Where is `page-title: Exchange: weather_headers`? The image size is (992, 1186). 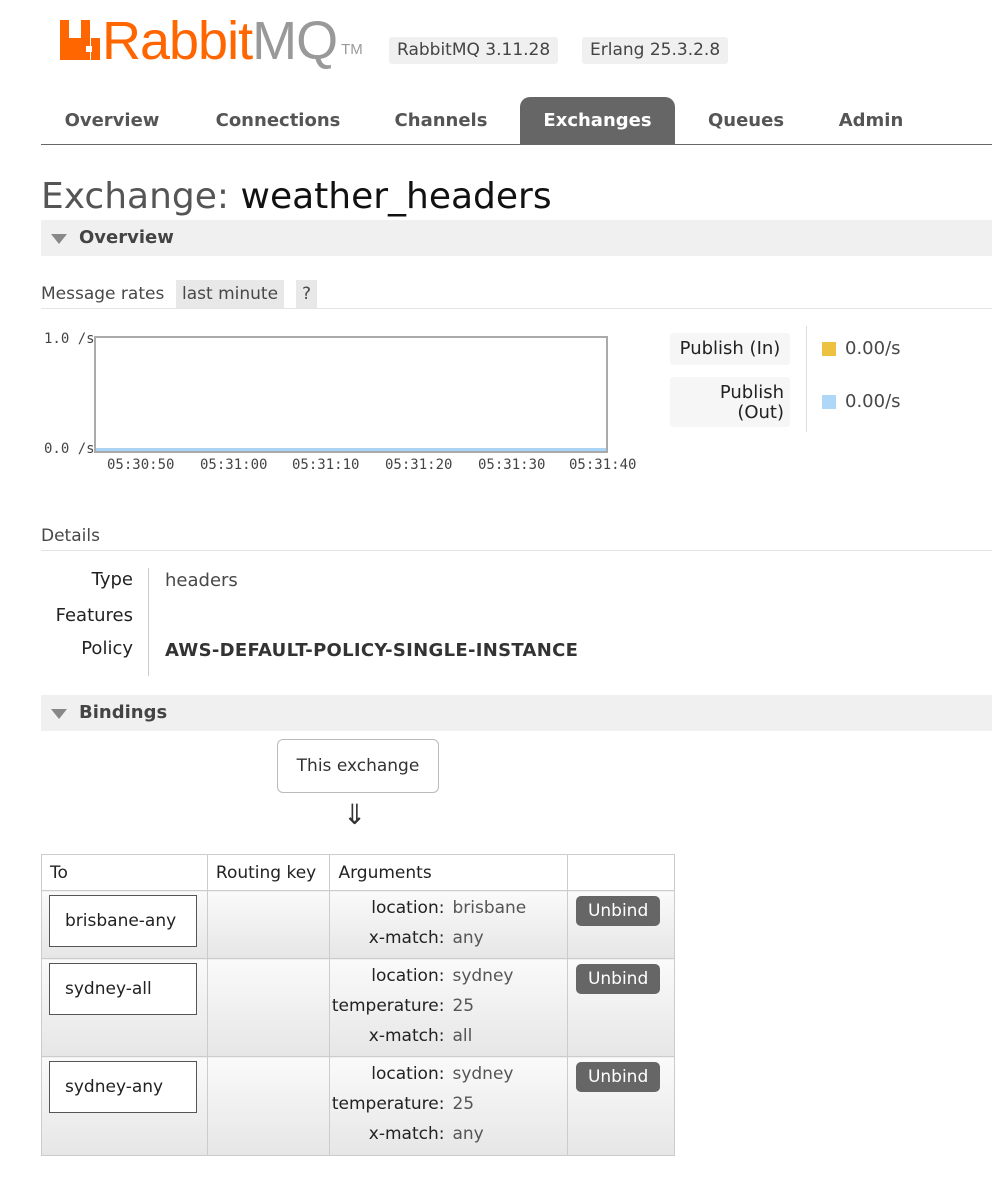
page-title: Exchange: weather_headers is located at coordinates (296, 197).